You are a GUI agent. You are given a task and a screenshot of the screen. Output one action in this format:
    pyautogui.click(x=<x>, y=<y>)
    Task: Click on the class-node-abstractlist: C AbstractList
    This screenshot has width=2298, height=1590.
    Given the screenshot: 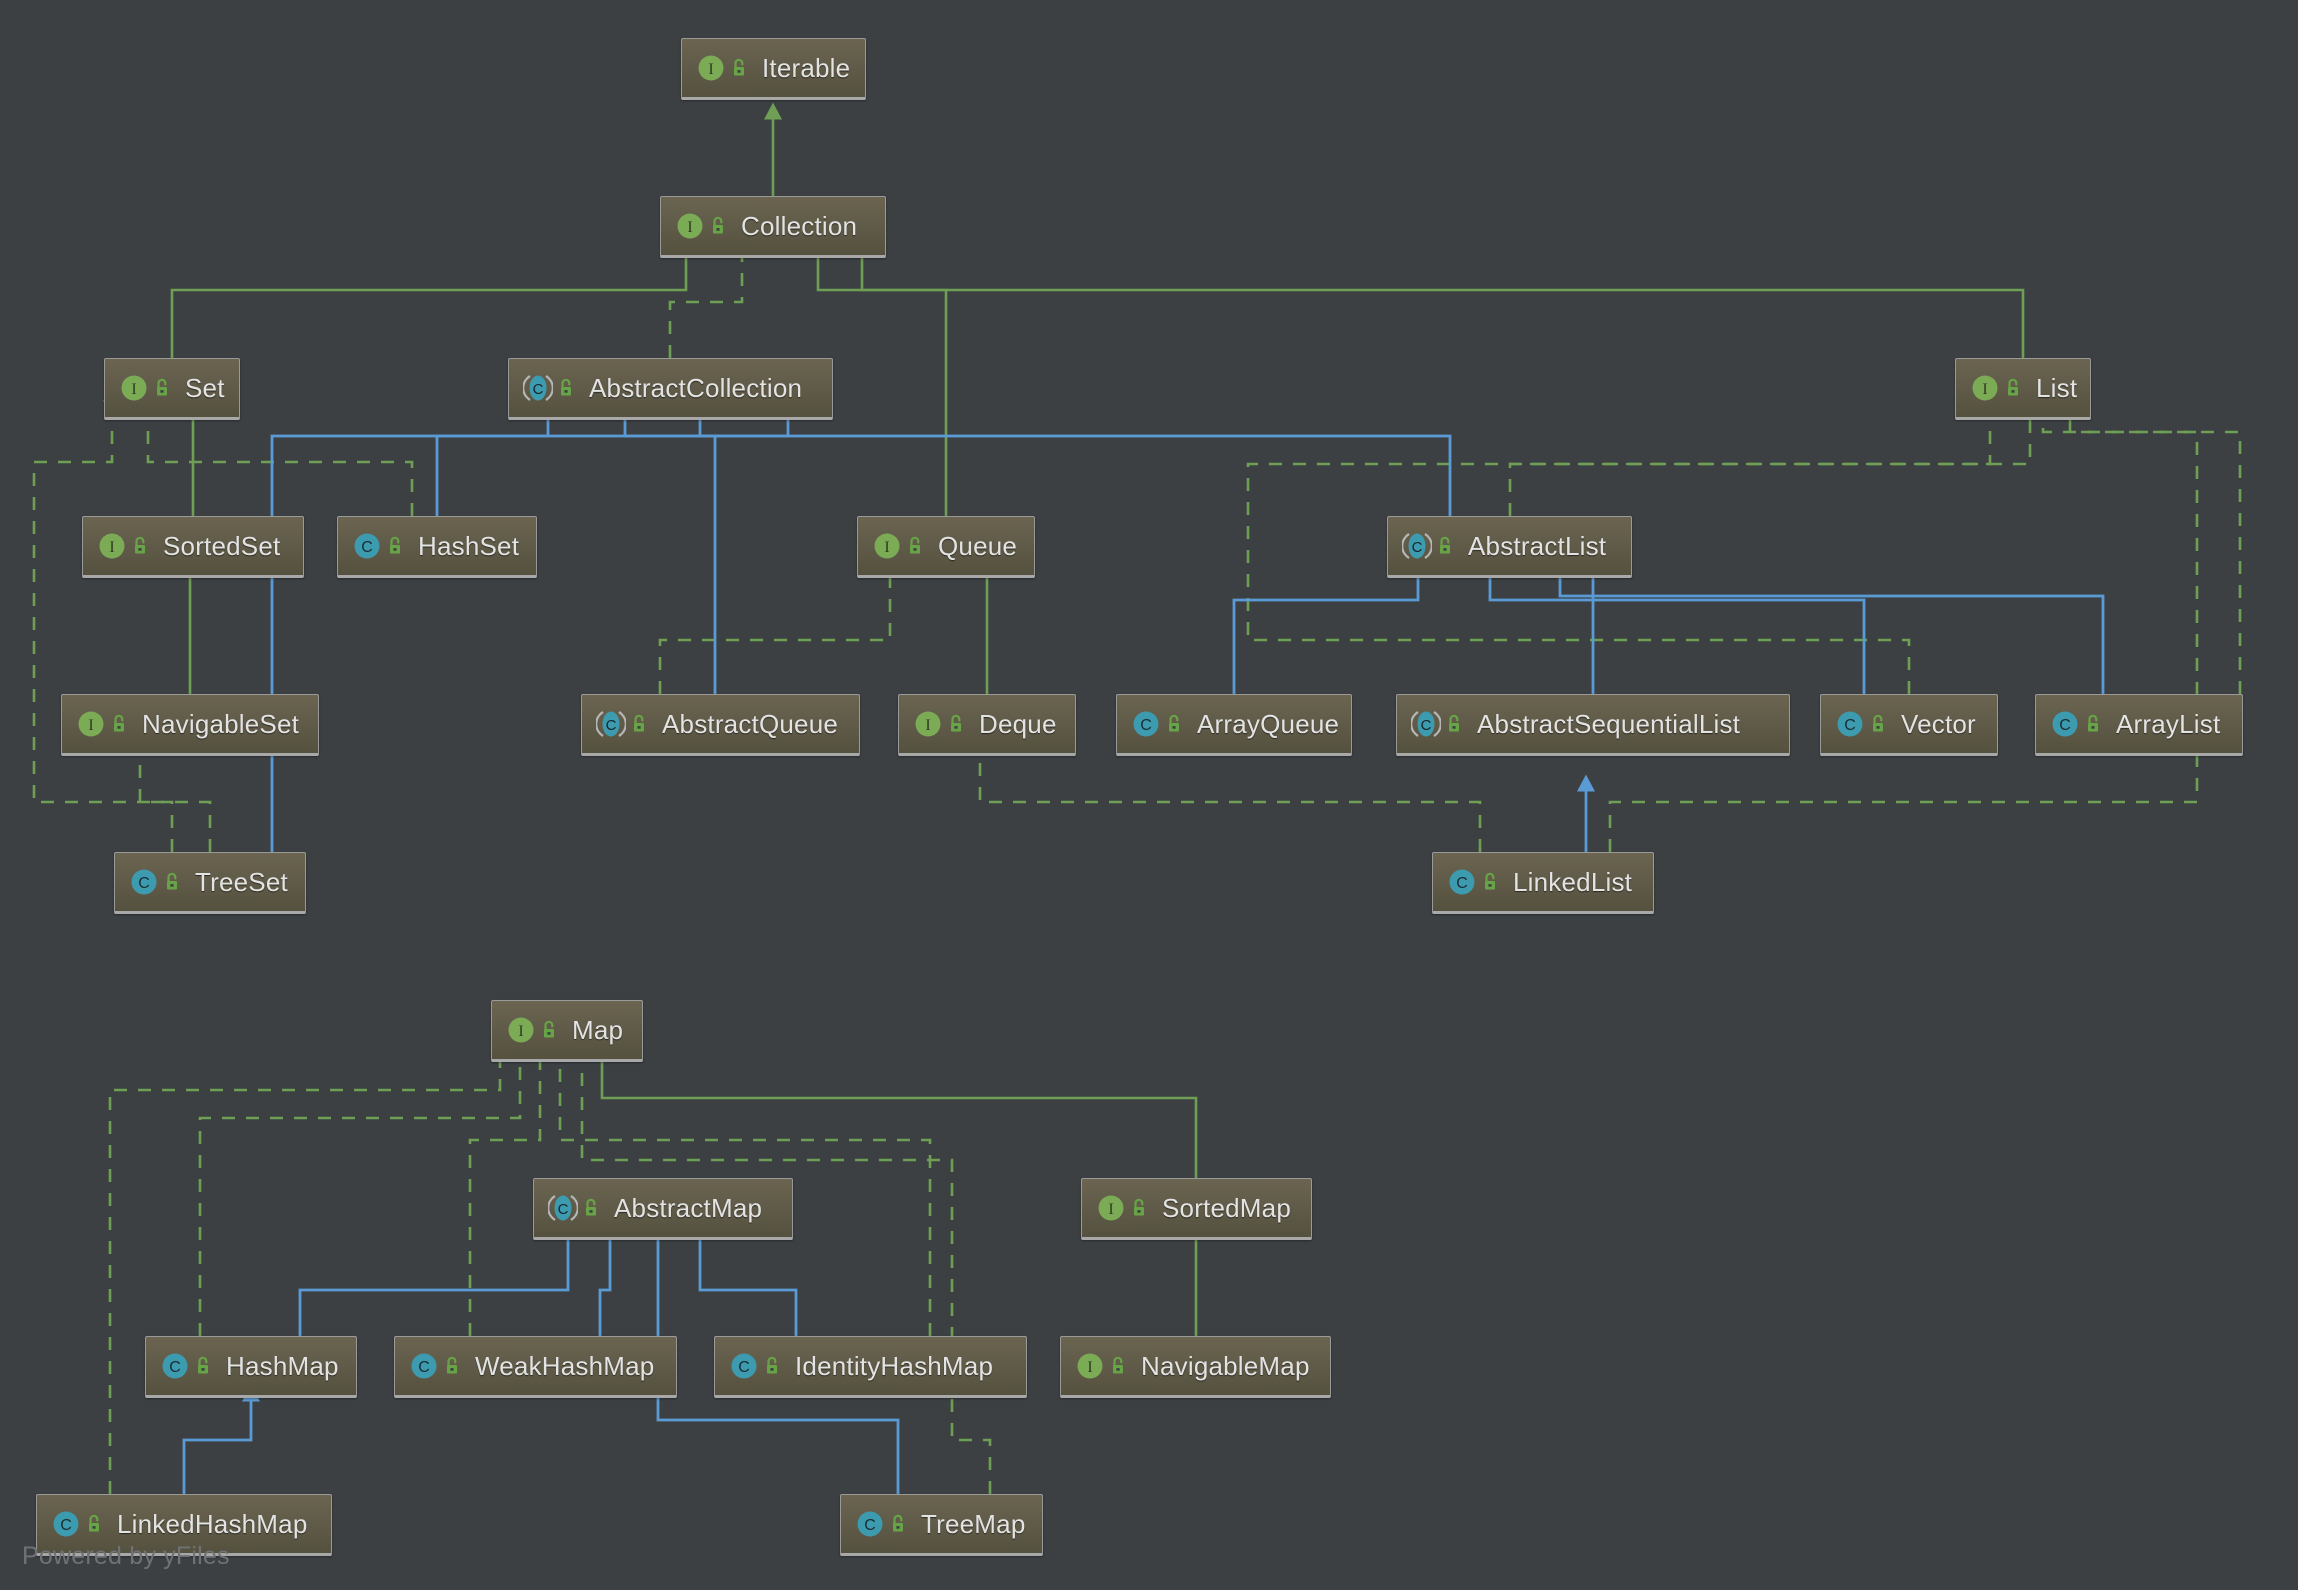 What is the action you would take?
    pyautogui.click(x=1509, y=547)
    